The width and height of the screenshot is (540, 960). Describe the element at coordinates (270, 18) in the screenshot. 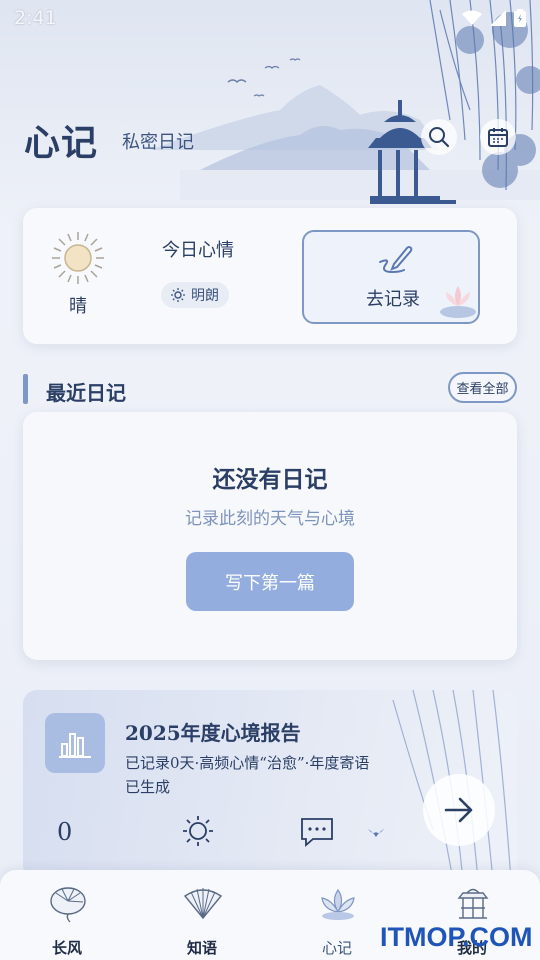

I see `status-bar: 2:41` at that location.